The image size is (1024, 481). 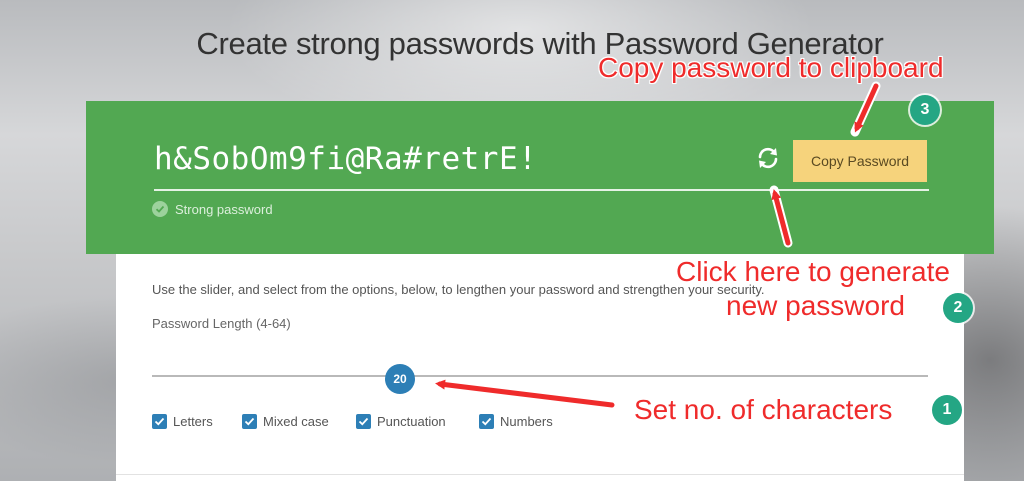 I want to click on password-underline, so click(x=541, y=190).